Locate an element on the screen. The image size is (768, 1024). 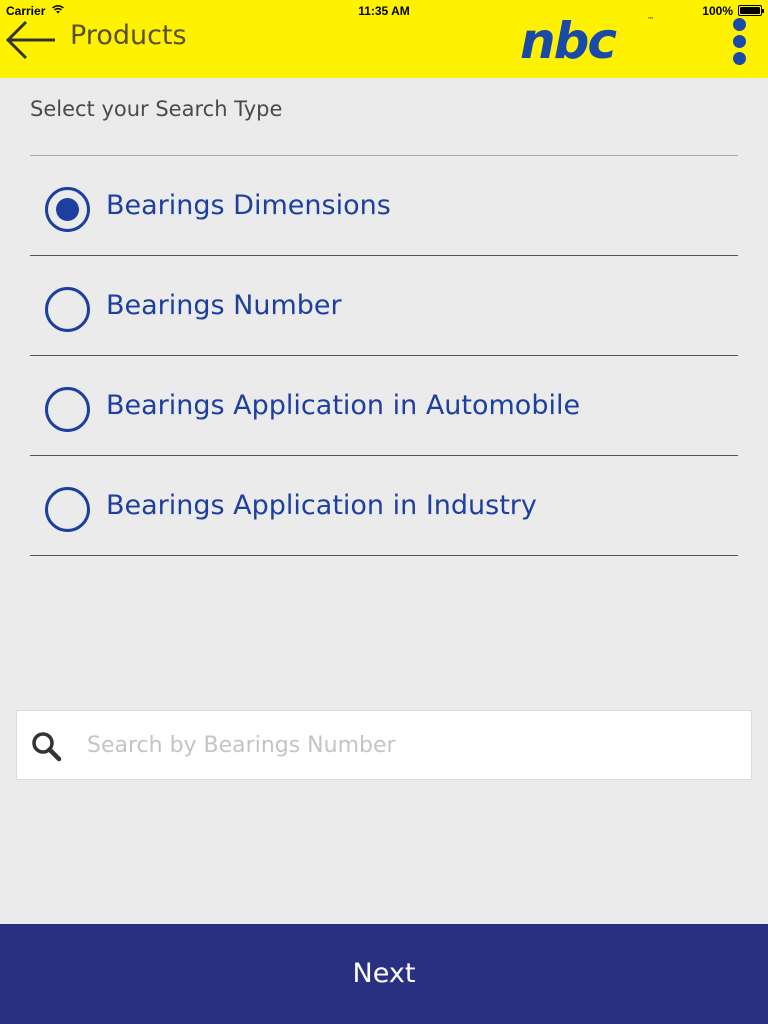
more-options-button is located at coordinates (740, 41).